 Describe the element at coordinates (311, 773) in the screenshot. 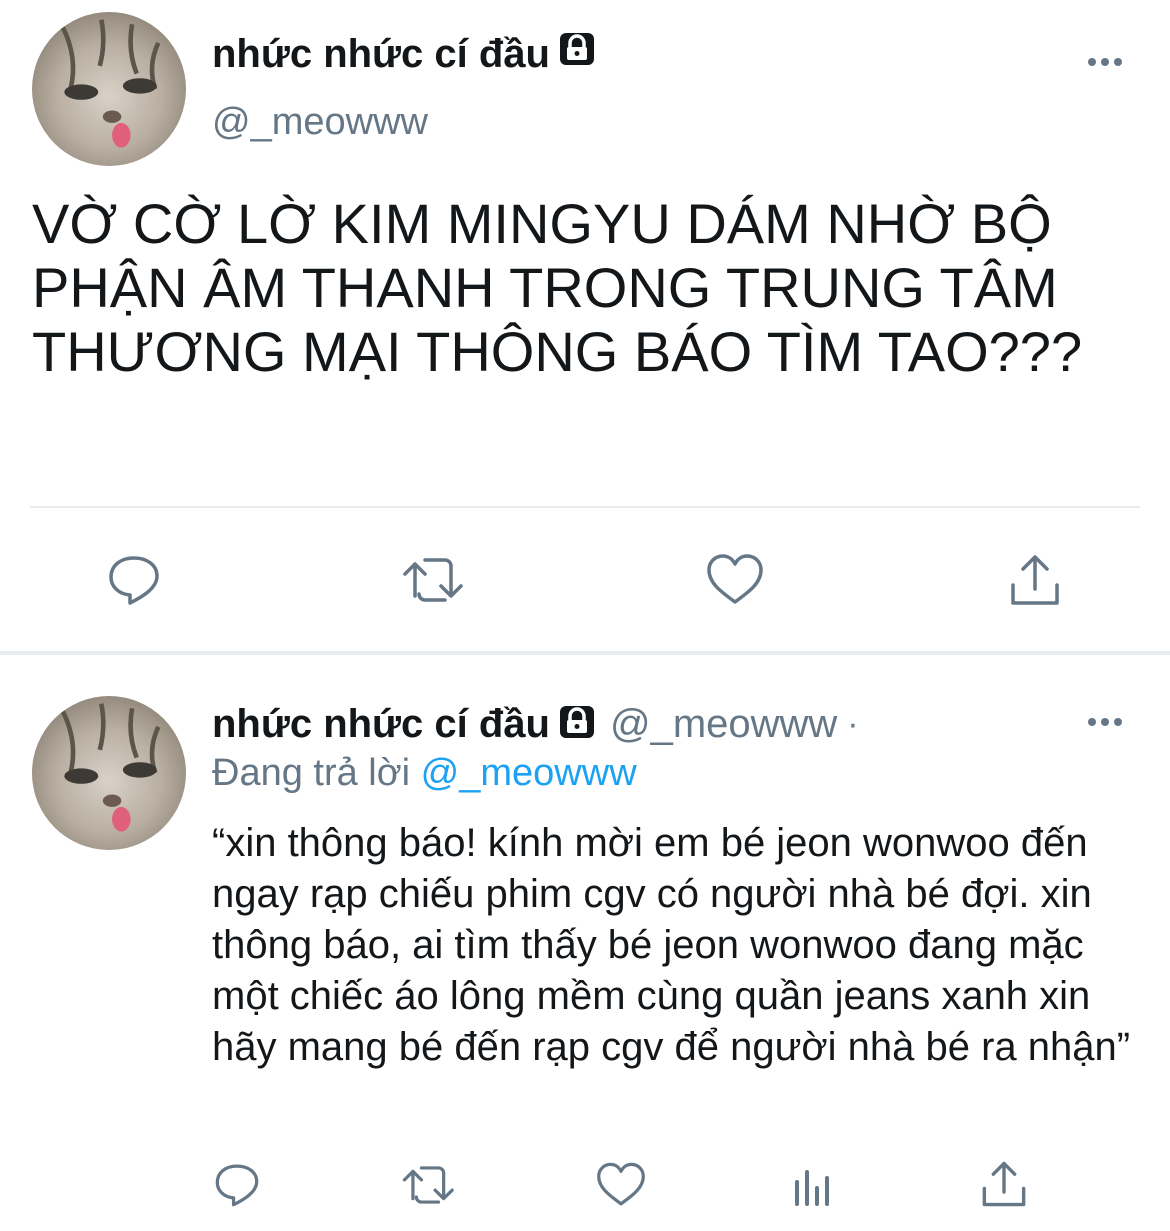

I see `replying-prefix: Đang trả lời` at that location.